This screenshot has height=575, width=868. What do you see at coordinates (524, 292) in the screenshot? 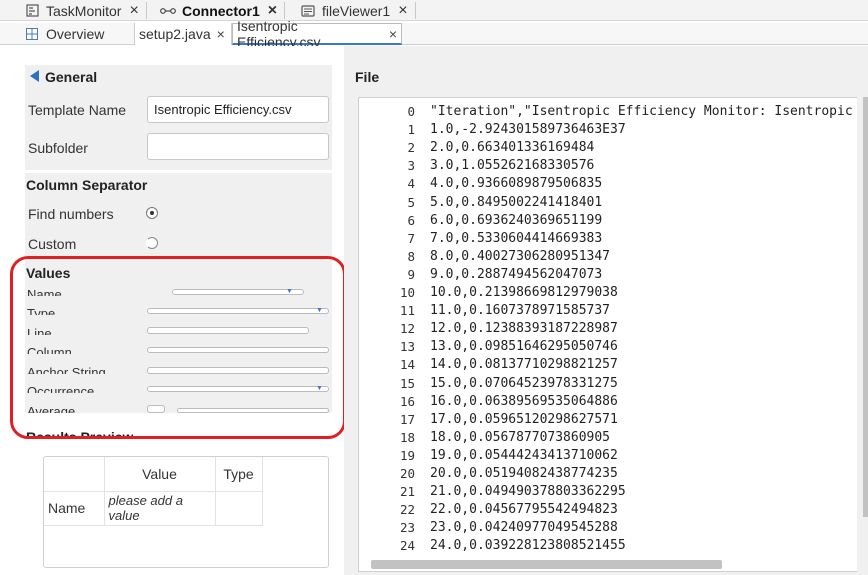
I see `file-line: 10.0,0.21398669812979038` at bounding box center [524, 292].